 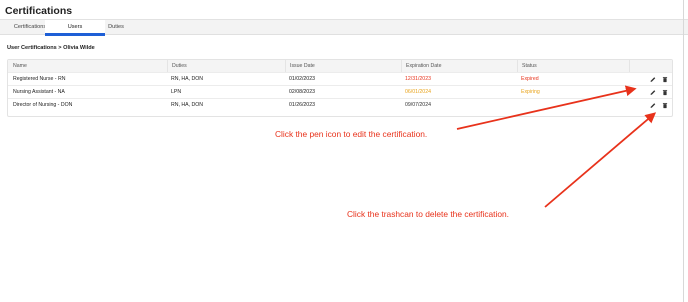 I want to click on cell-expiration-date: 06/01/2024, so click(x=418, y=92).